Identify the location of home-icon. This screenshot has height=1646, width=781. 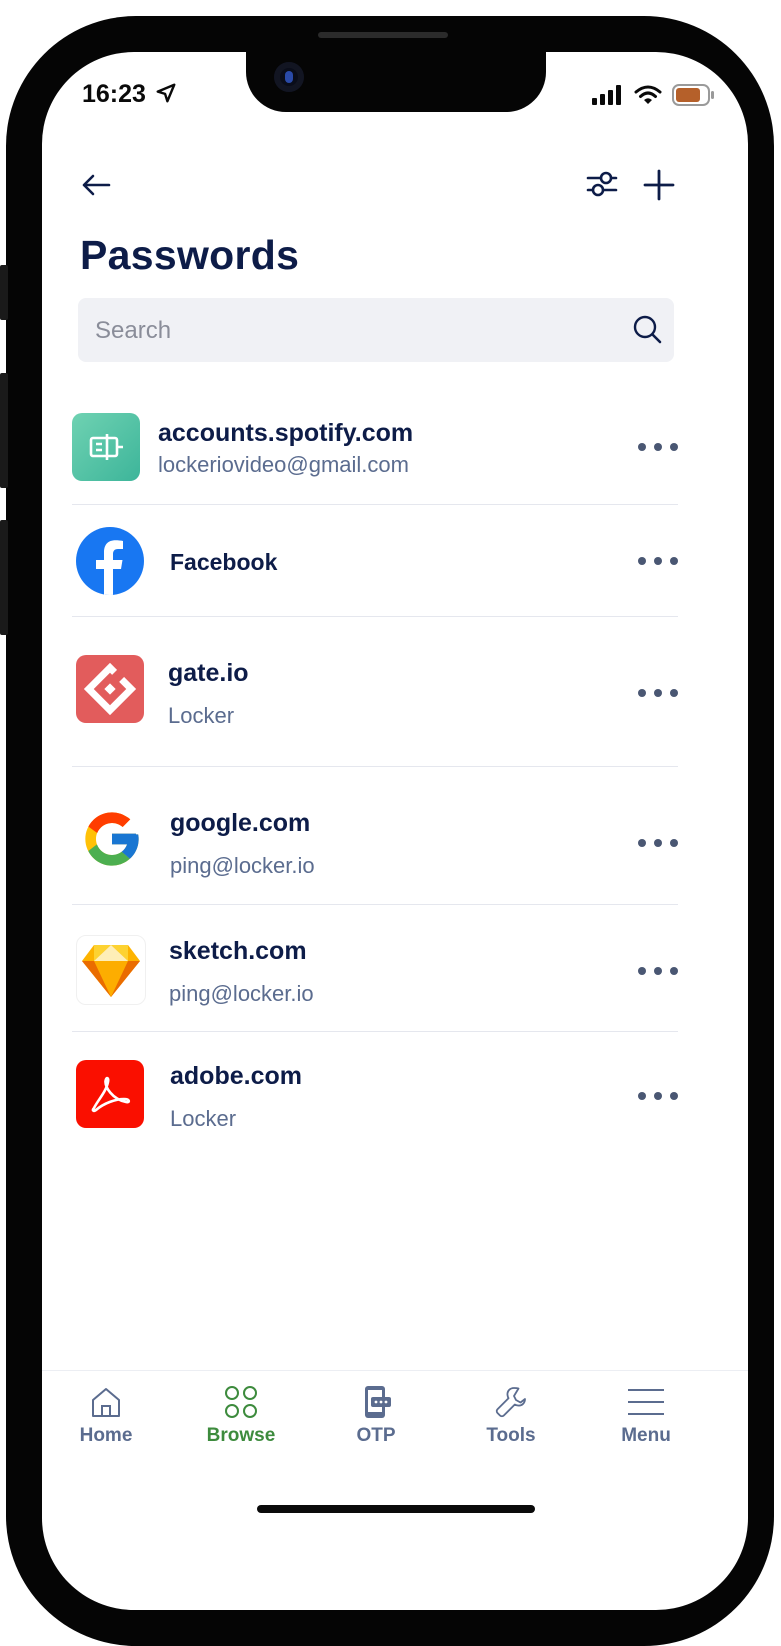
(106, 1402).